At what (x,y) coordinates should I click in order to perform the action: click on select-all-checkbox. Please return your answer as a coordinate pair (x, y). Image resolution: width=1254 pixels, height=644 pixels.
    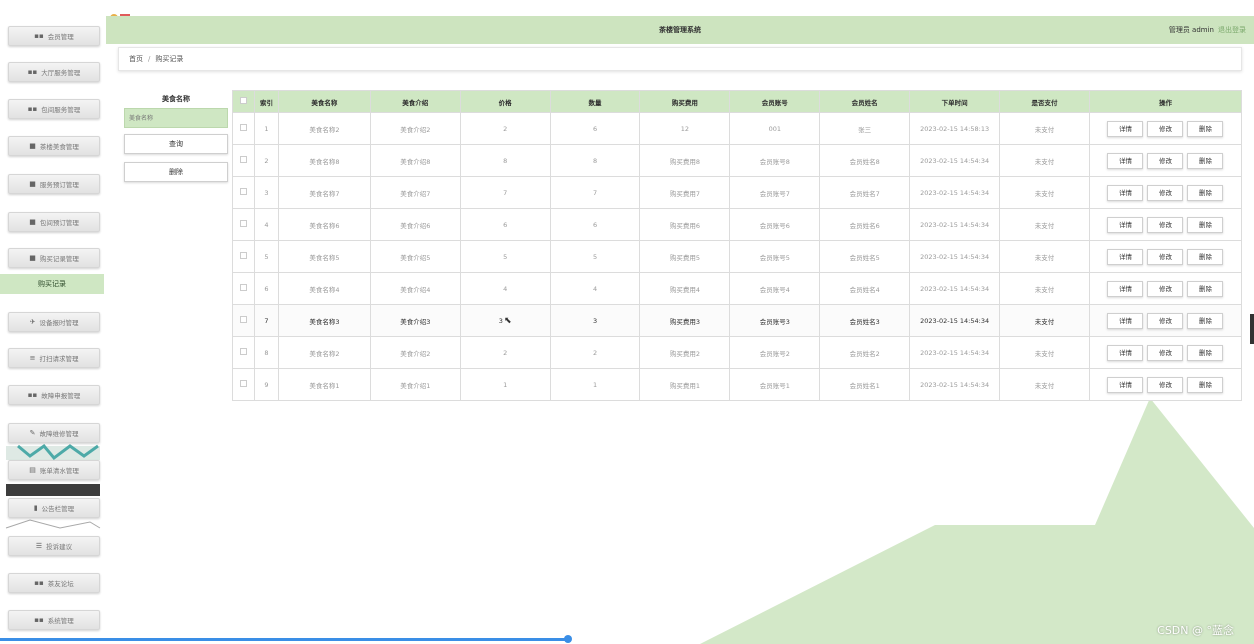
    Looking at the image, I should click on (243, 100).